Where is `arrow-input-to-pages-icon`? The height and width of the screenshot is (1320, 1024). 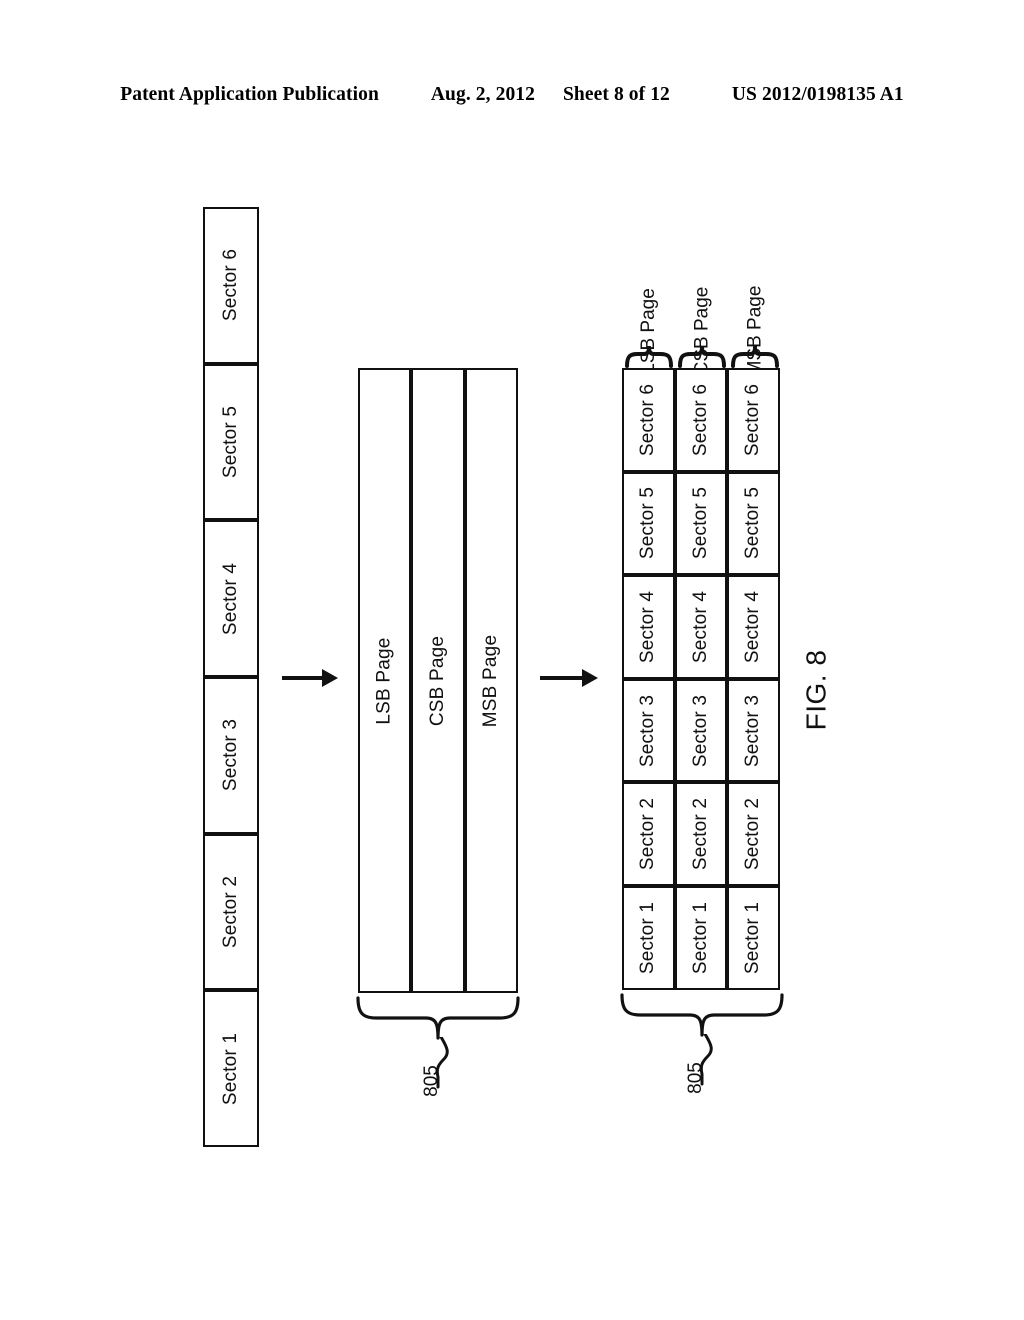
arrow-input-to-pages-icon is located at coordinates (310, 678).